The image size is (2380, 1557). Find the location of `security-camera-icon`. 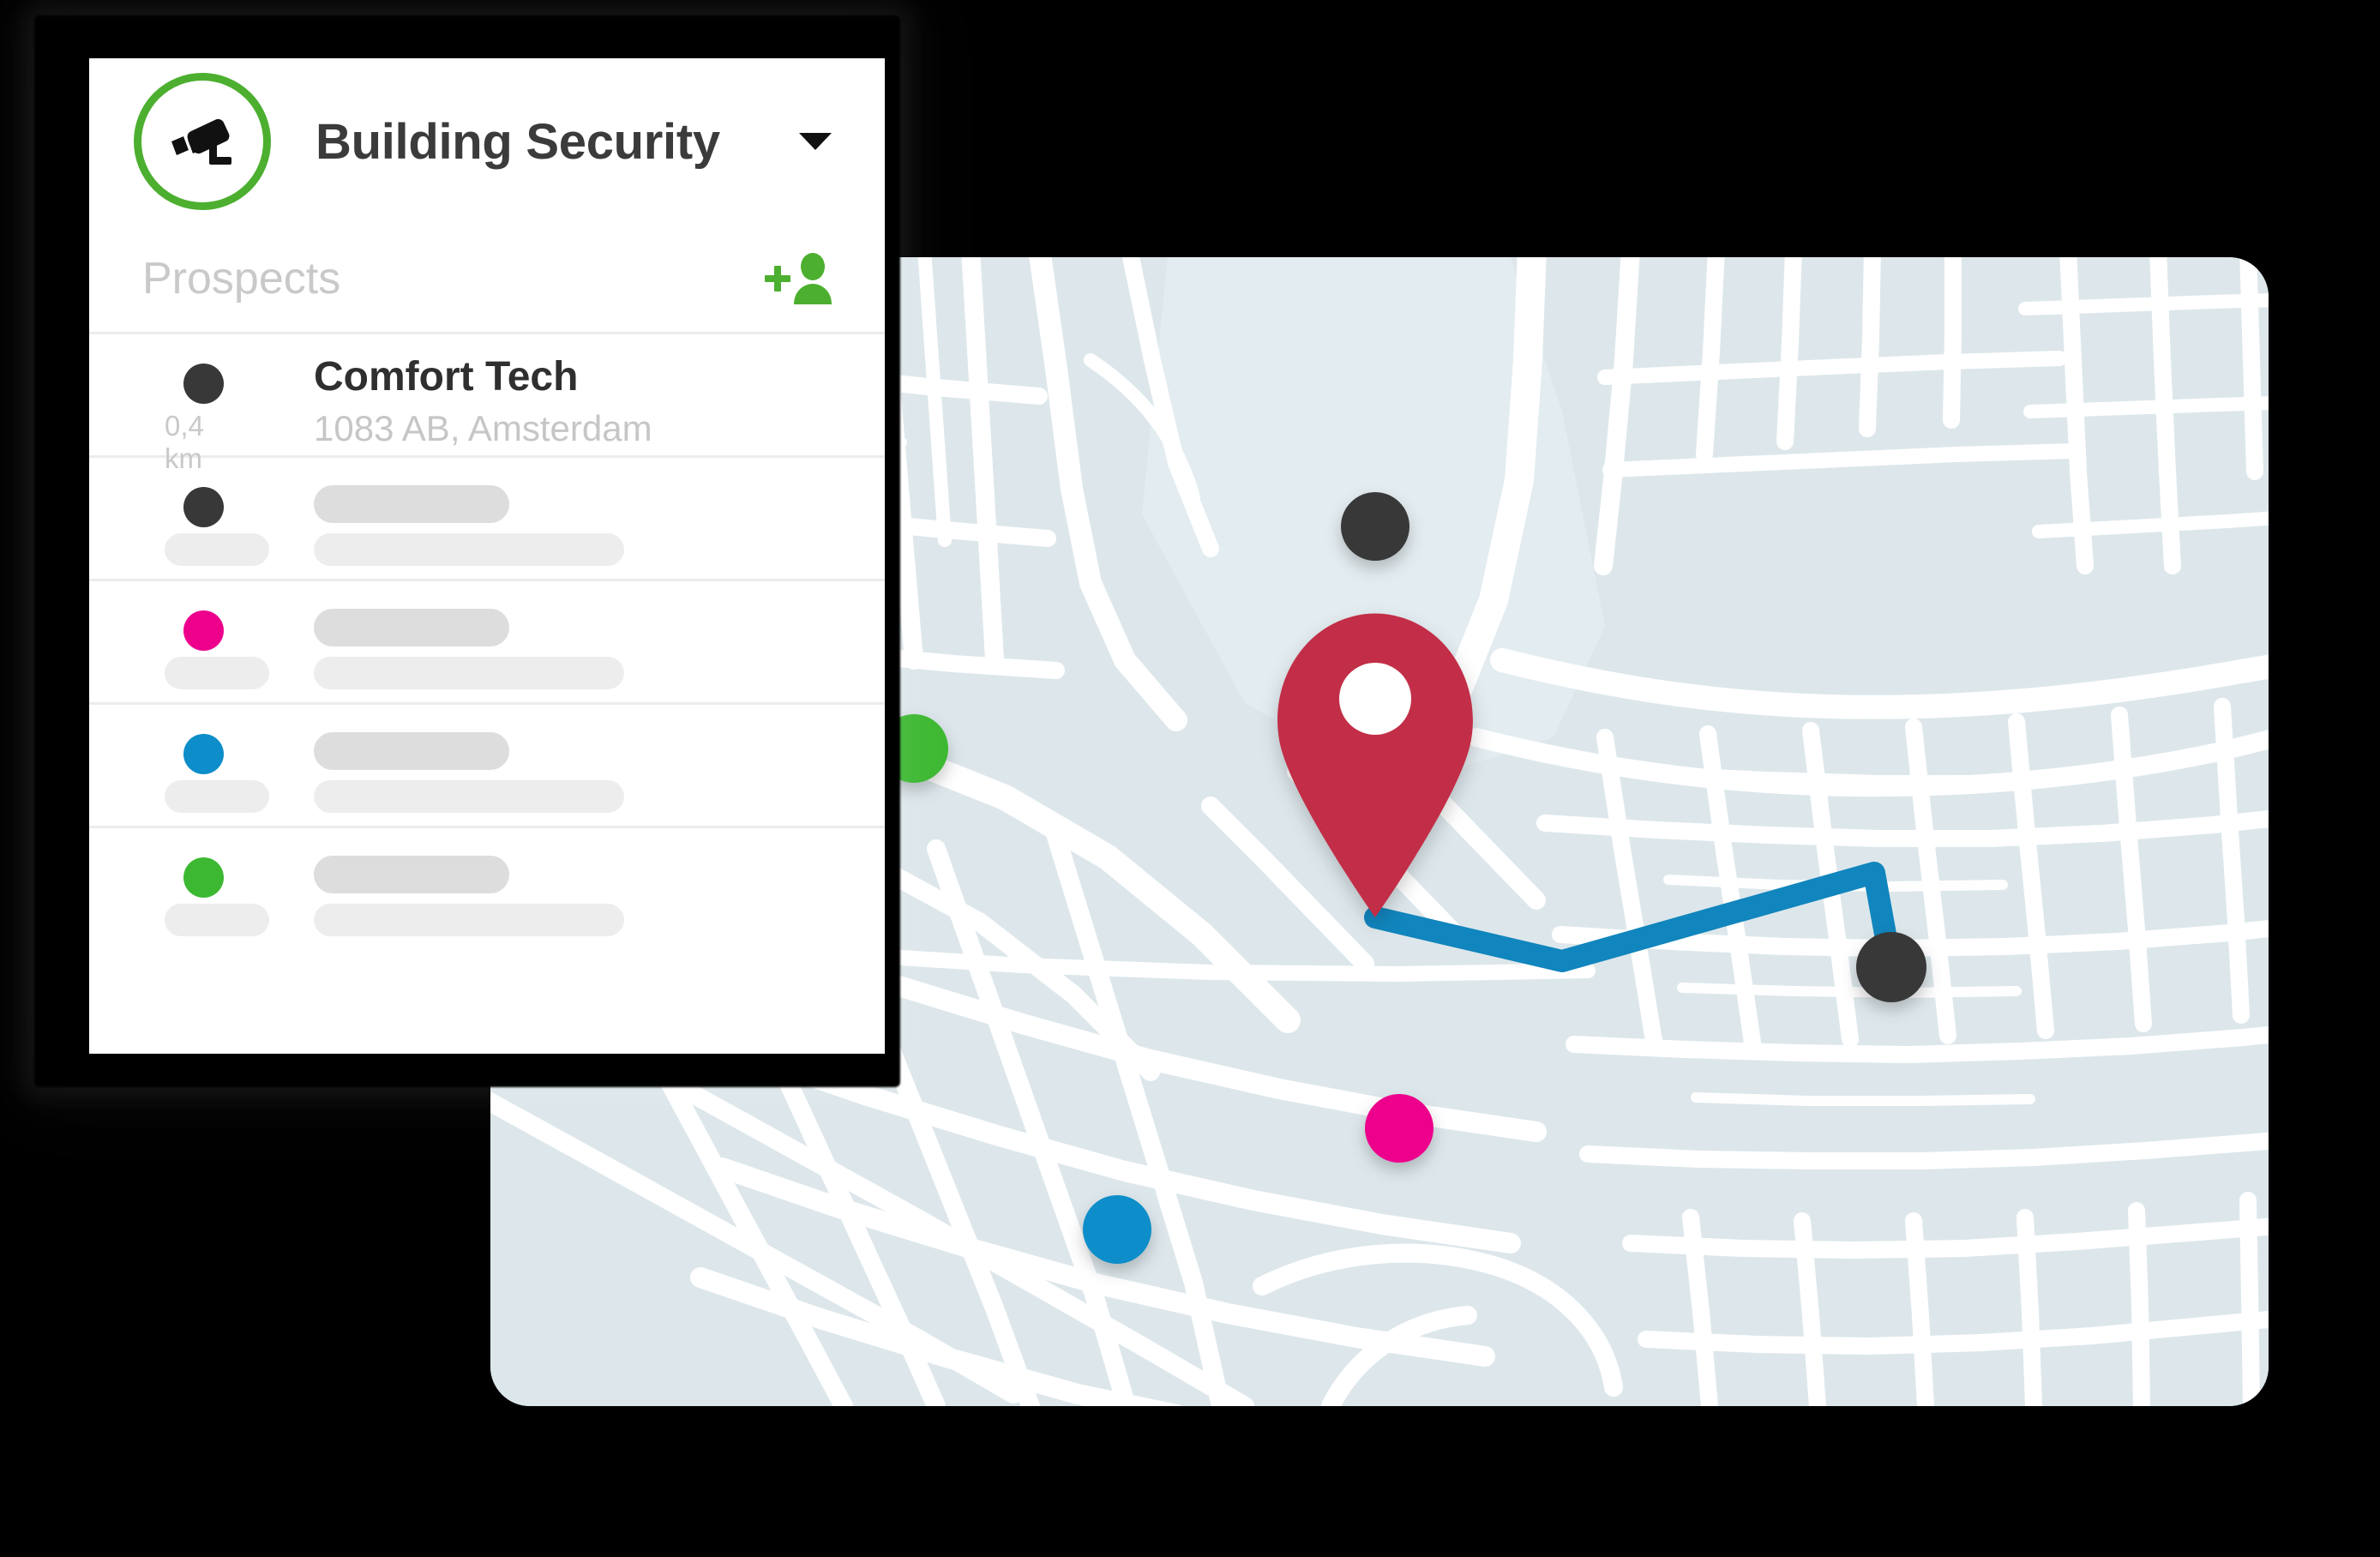

security-camera-icon is located at coordinates (201, 141).